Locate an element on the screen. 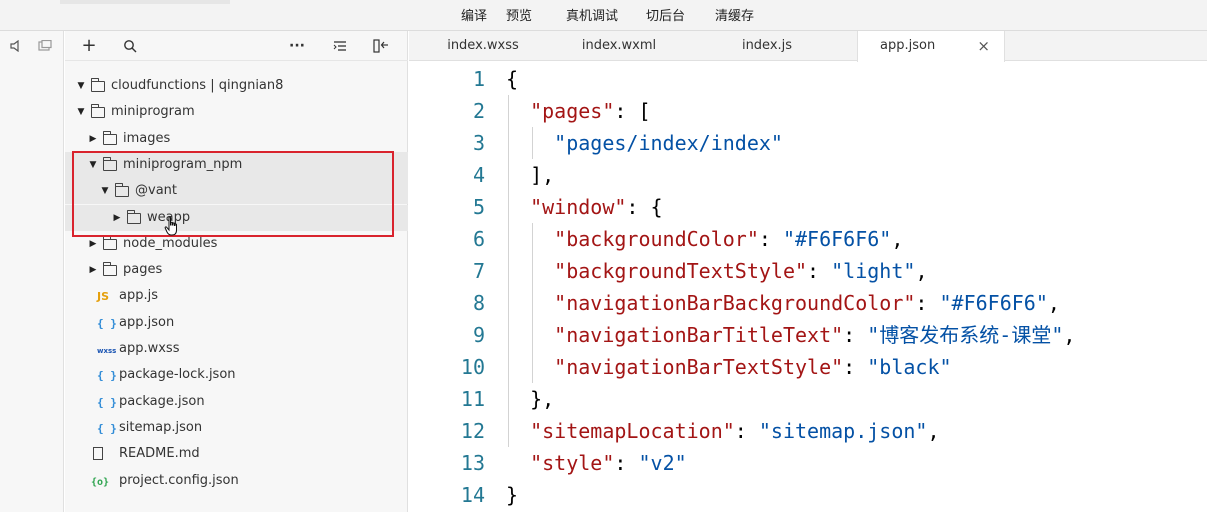 The image size is (1207, 512). editor-tabs: index.wxss index.wxml index.js app.json × is located at coordinates (808, 46).